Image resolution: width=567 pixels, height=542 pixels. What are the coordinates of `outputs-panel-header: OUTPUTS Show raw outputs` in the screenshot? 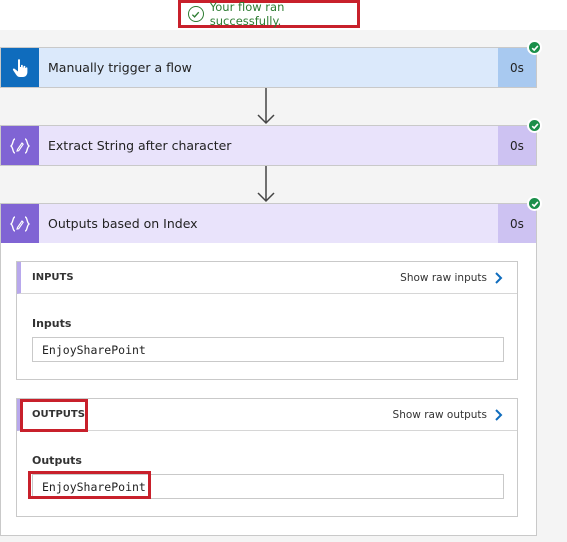 It's located at (267, 415).